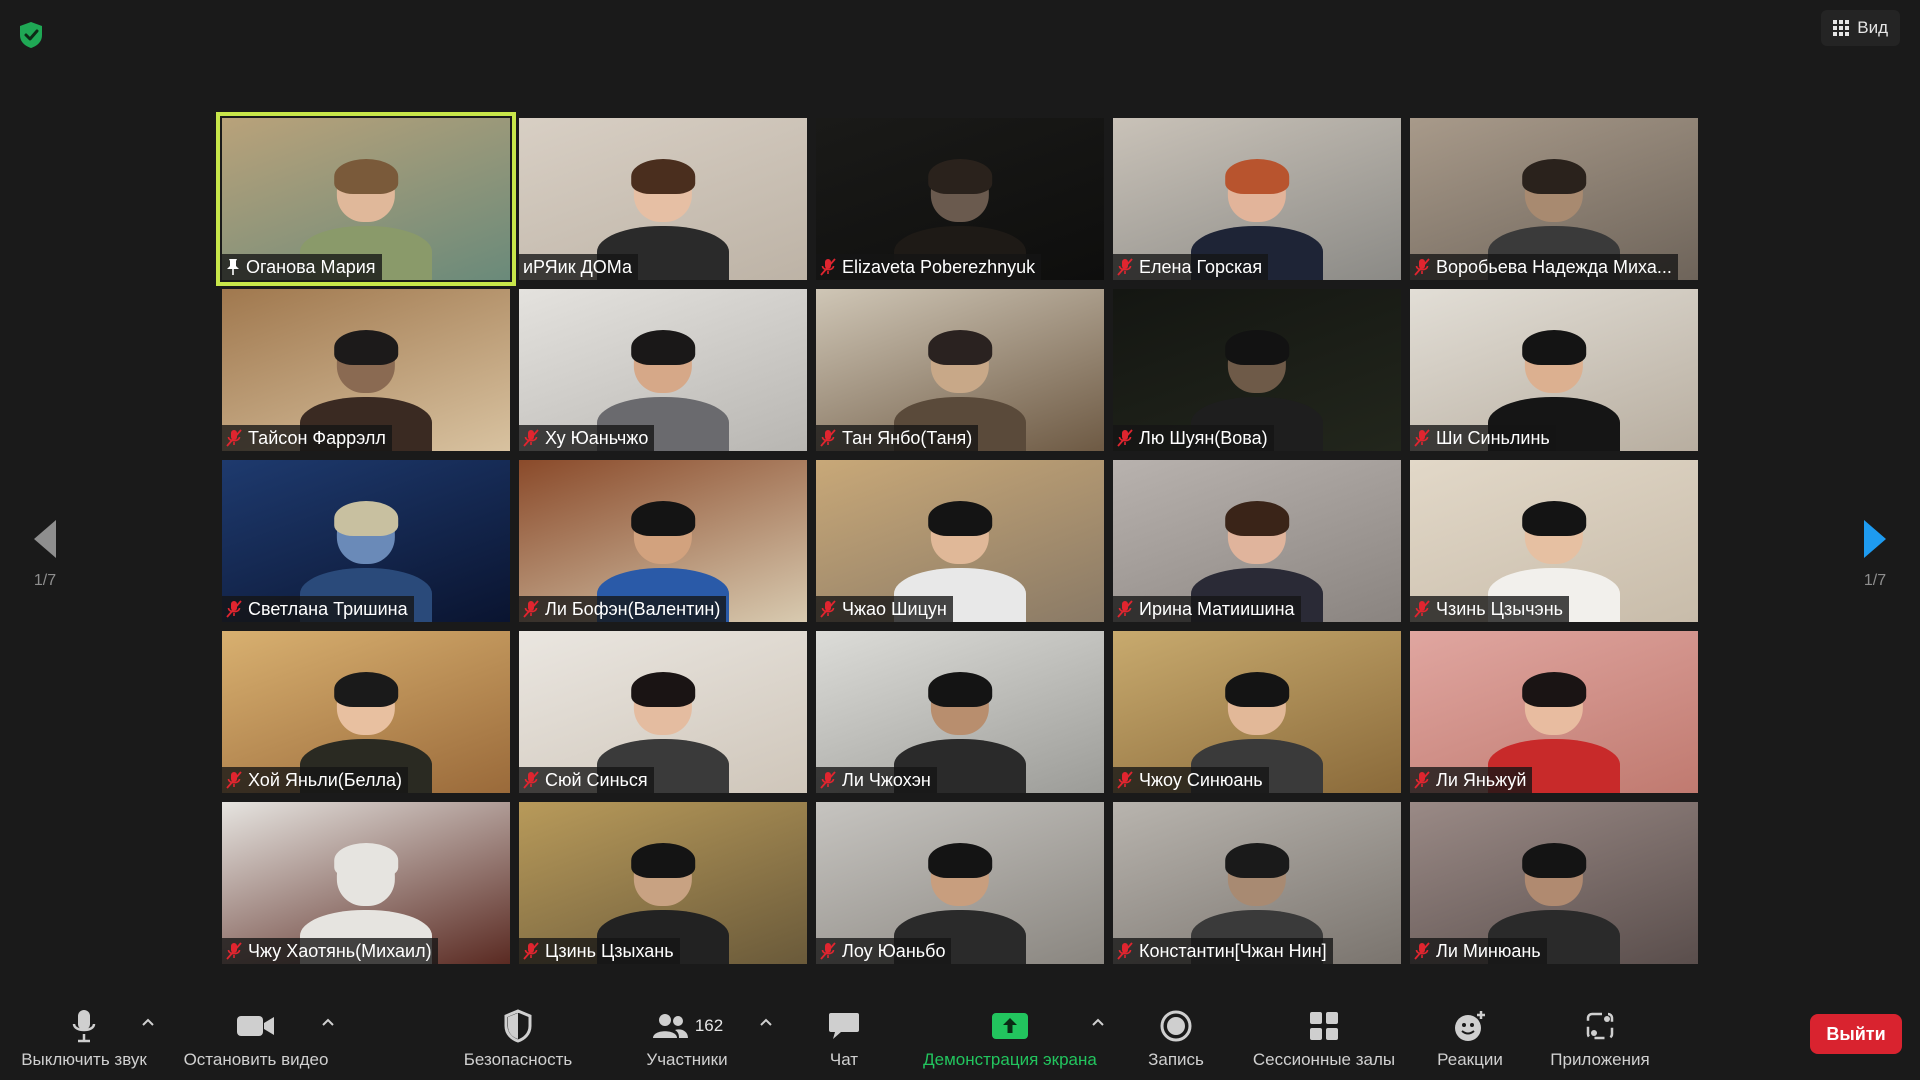 The height and width of the screenshot is (1080, 1920). What do you see at coordinates (31, 35) in the screenshot?
I see `encryption-shield-icon` at bounding box center [31, 35].